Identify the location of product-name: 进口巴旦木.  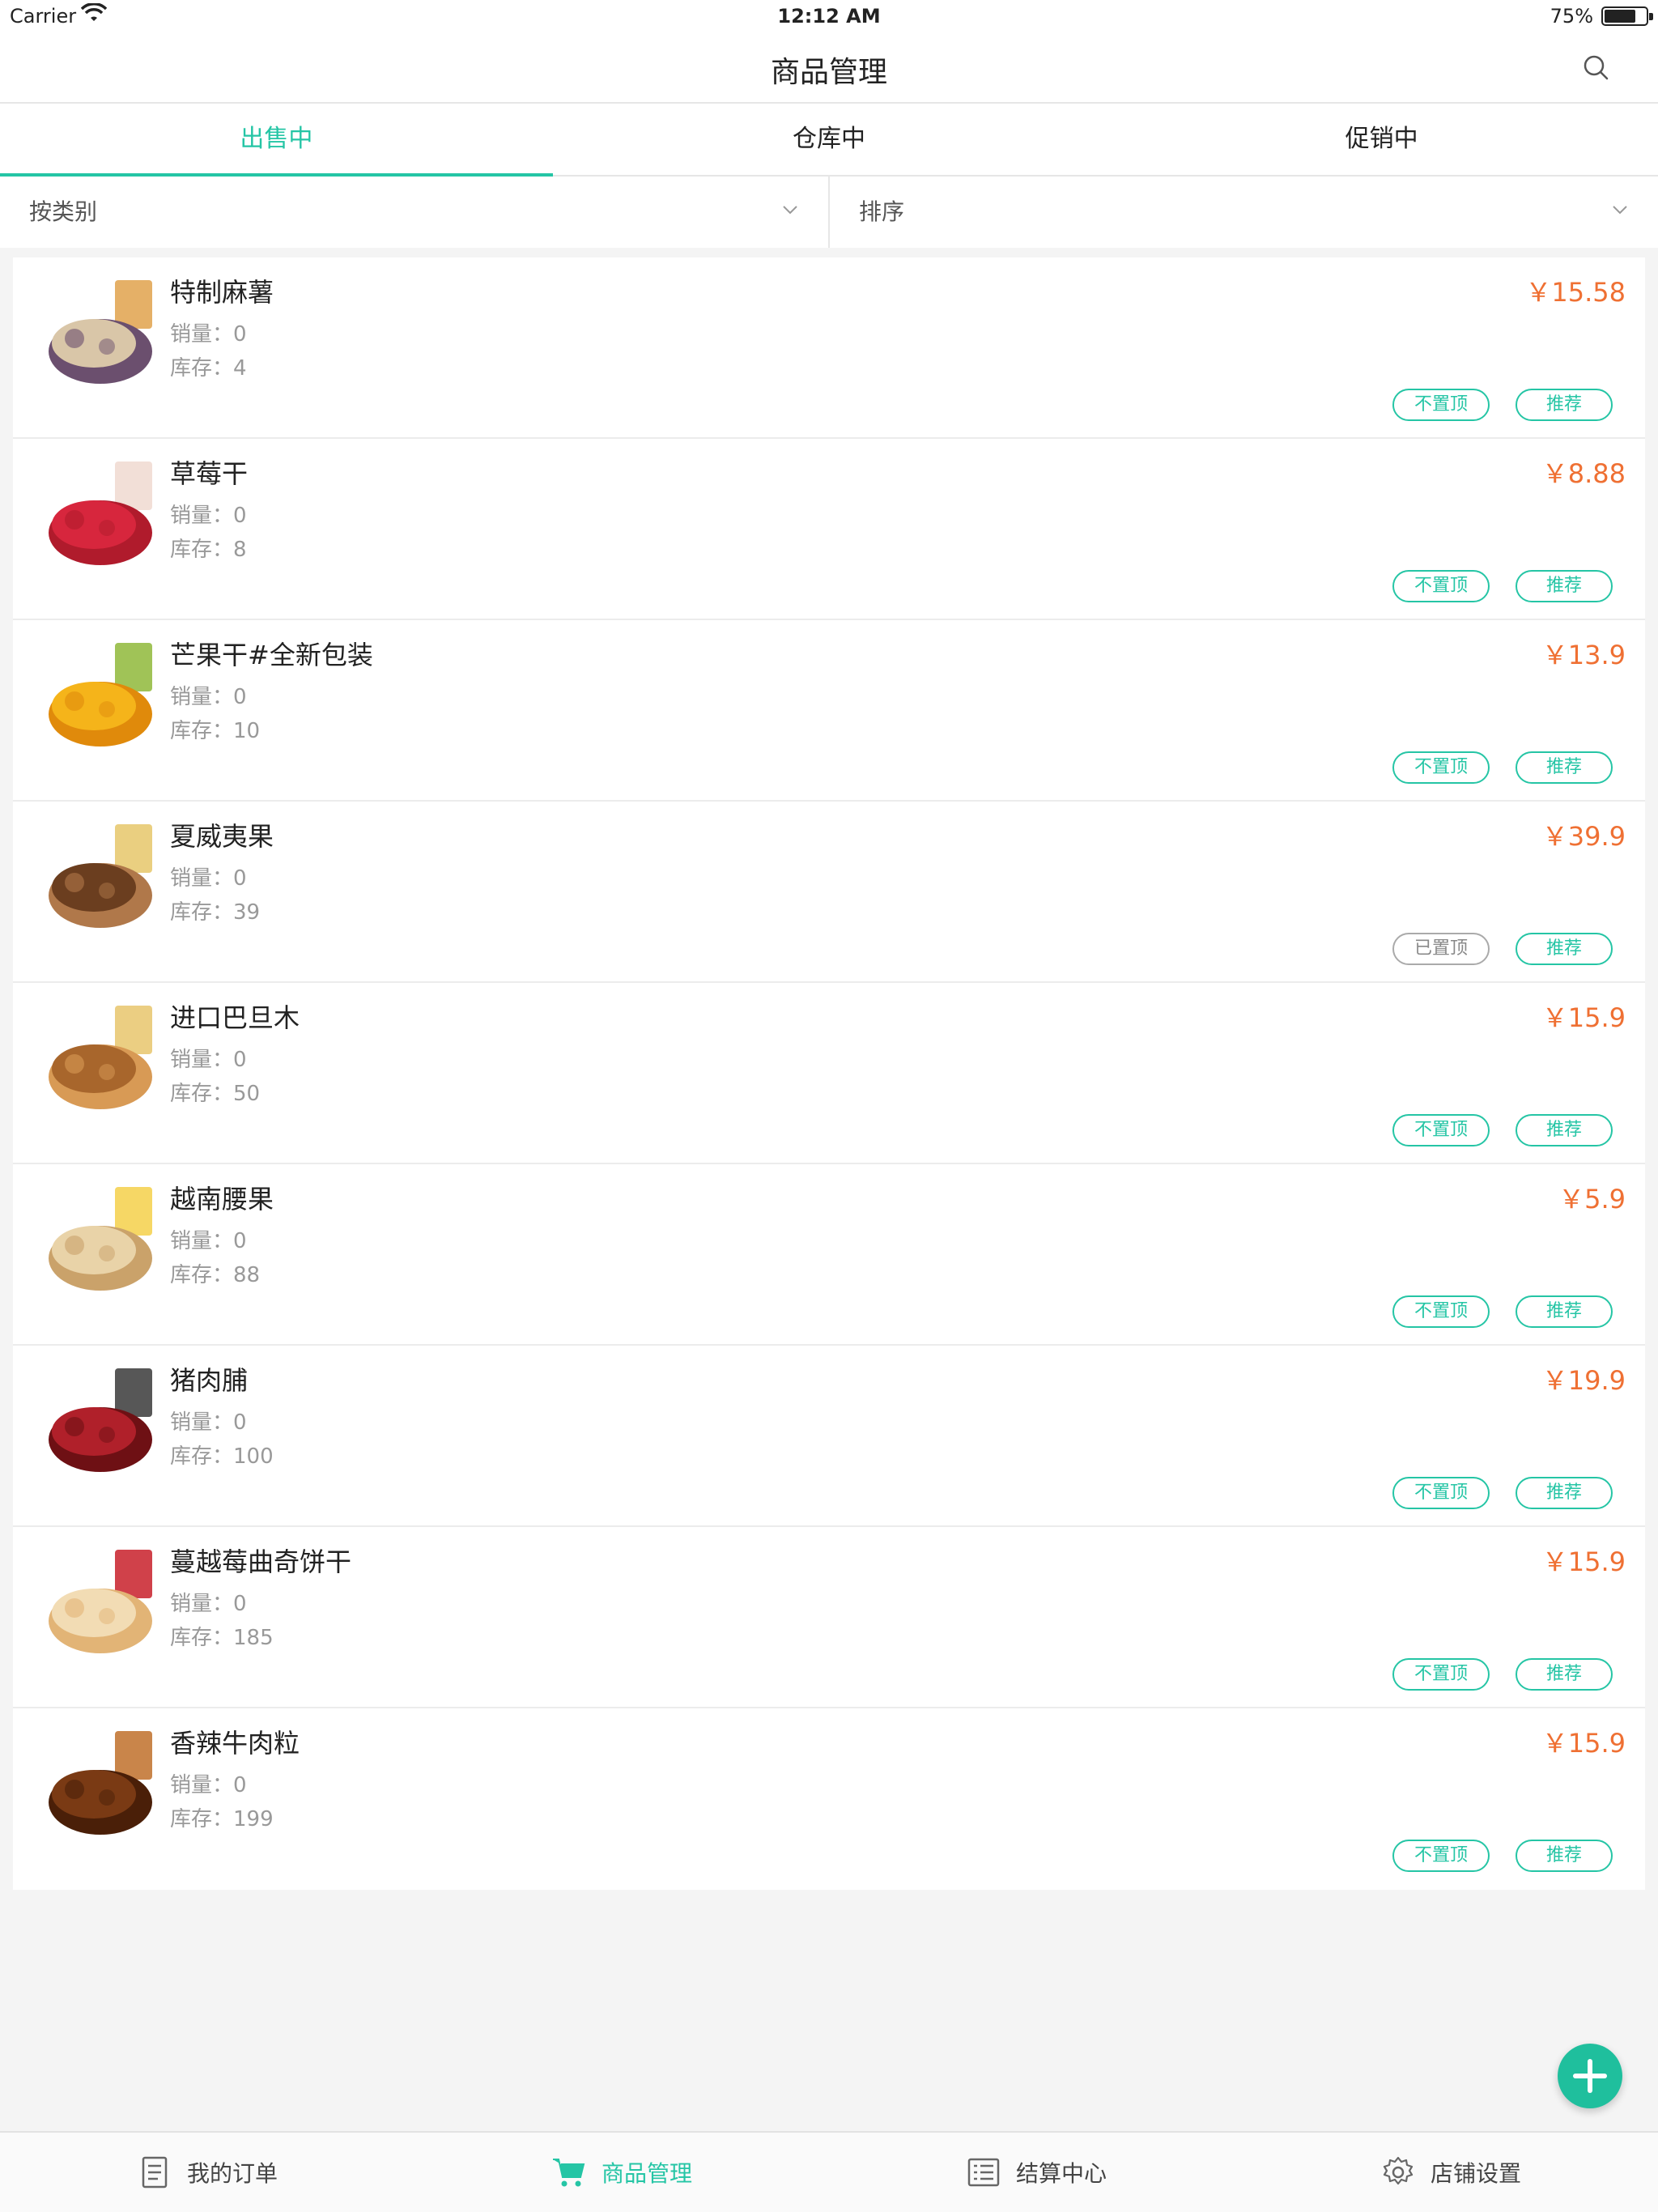
(235, 1017).